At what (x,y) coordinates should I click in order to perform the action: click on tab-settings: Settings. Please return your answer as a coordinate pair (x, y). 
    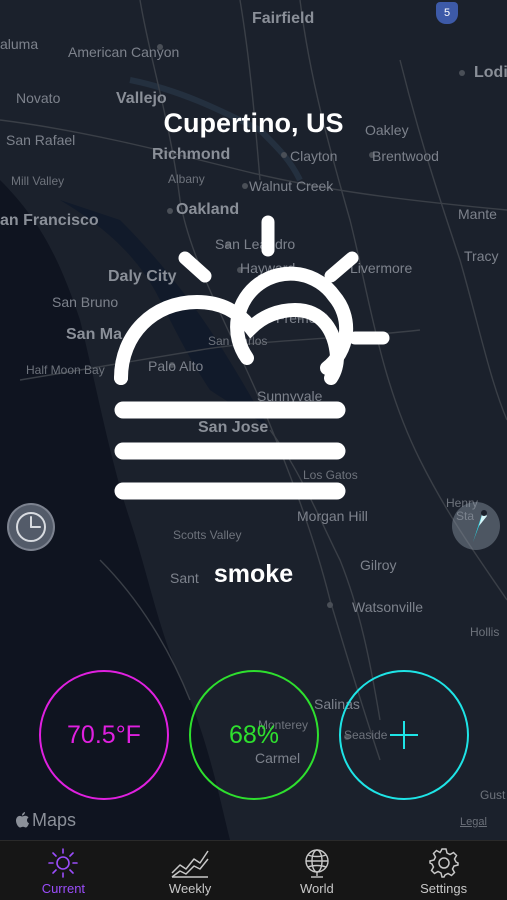
    Looking at the image, I should click on (443, 870).